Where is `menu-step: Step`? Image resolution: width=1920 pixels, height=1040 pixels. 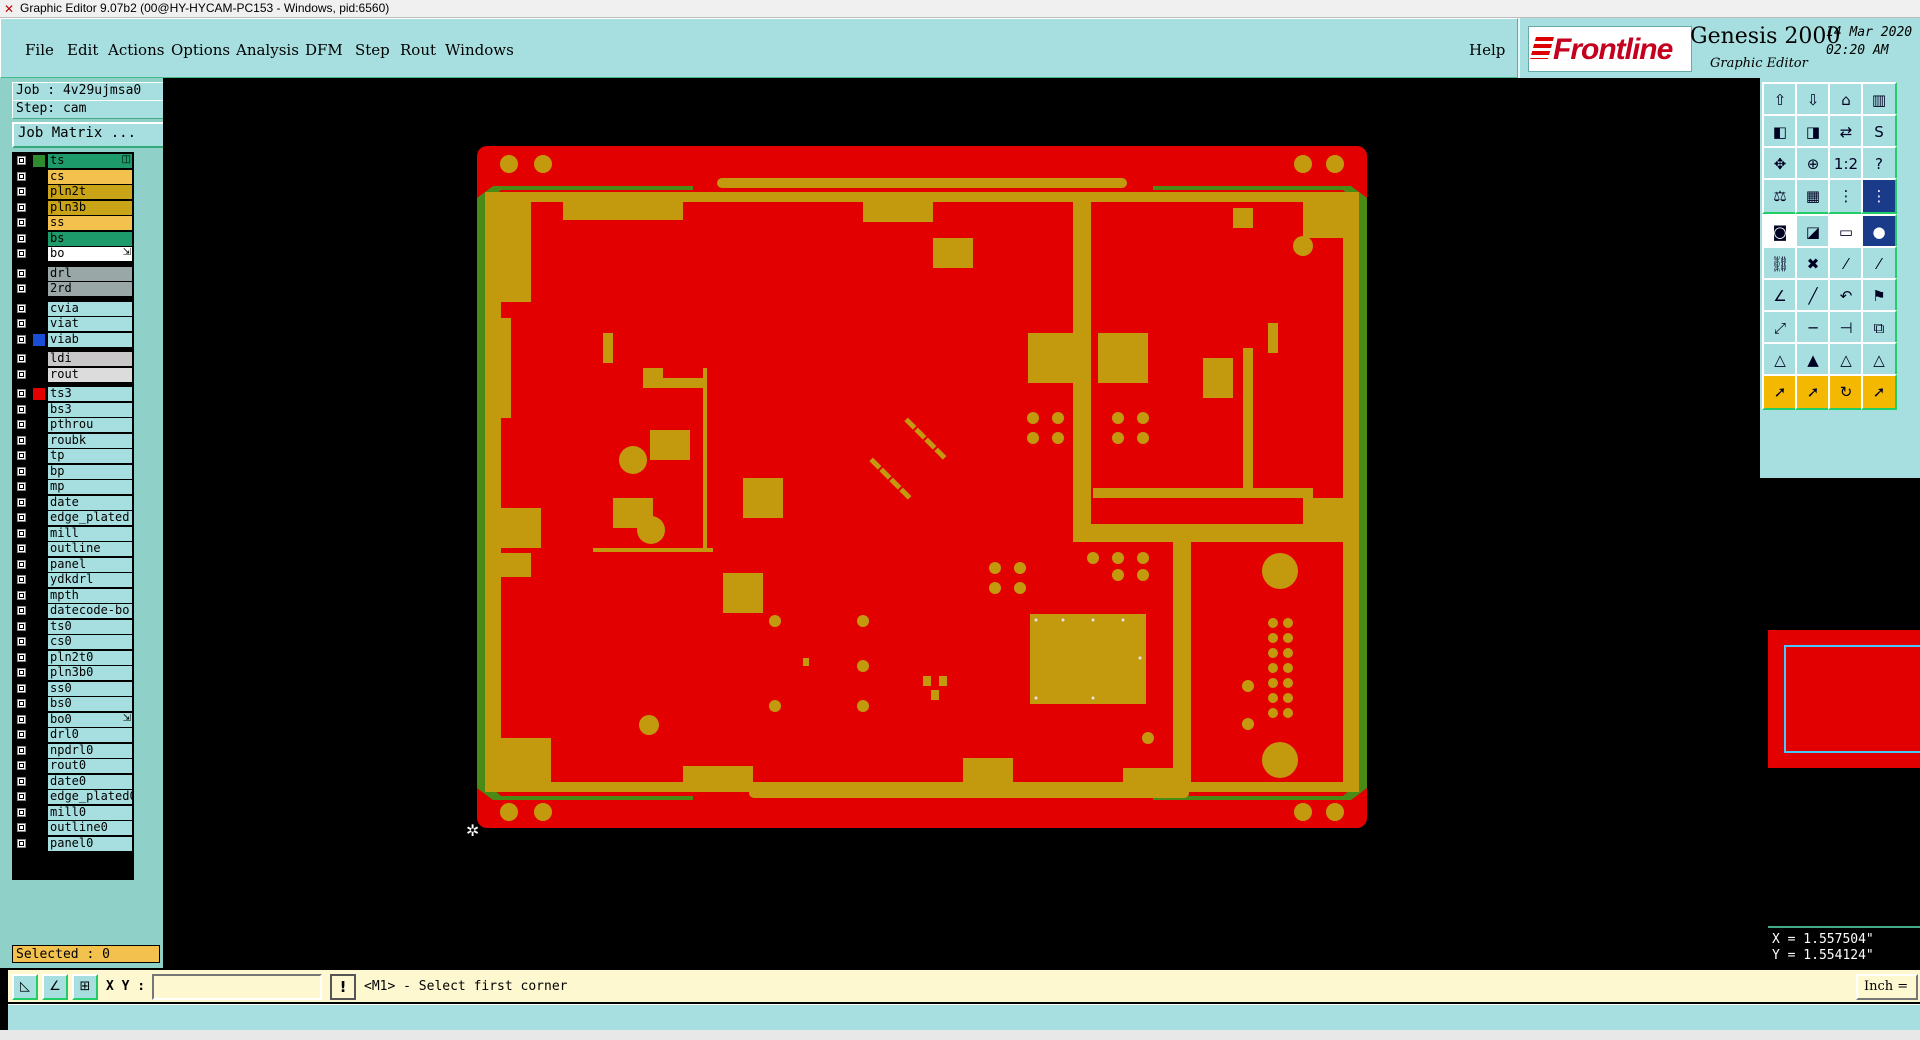 menu-step: Step is located at coordinates (372, 50).